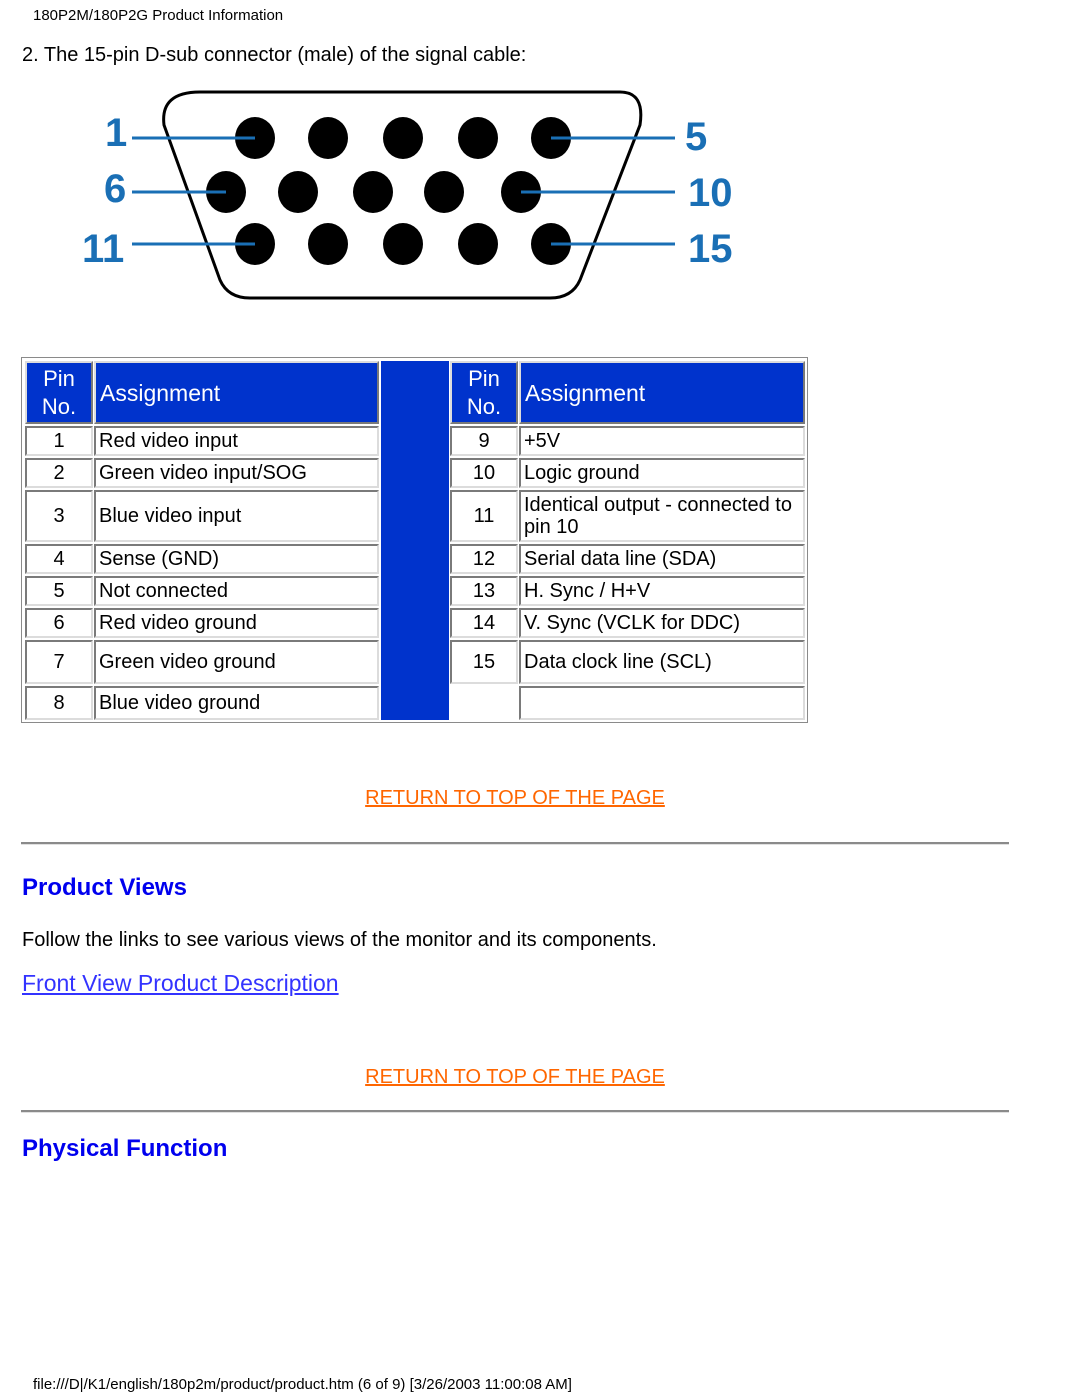  Describe the element at coordinates (59, 473) in the screenshot. I see `pin-number-cell: 2` at that location.